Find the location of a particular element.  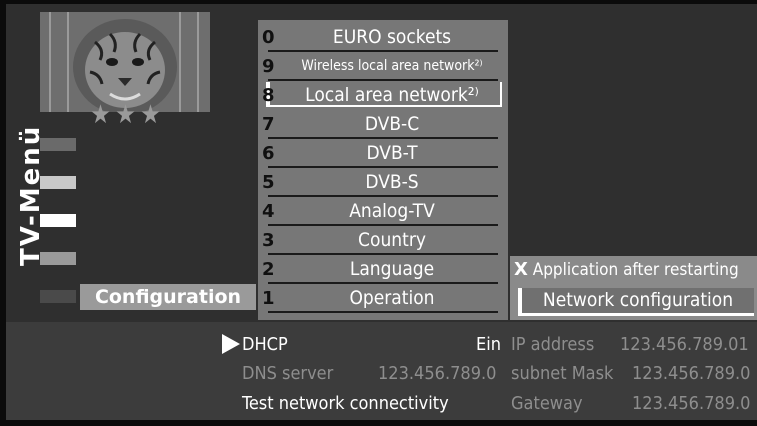

menu-item-language: 2 Language is located at coordinates (383, 269).